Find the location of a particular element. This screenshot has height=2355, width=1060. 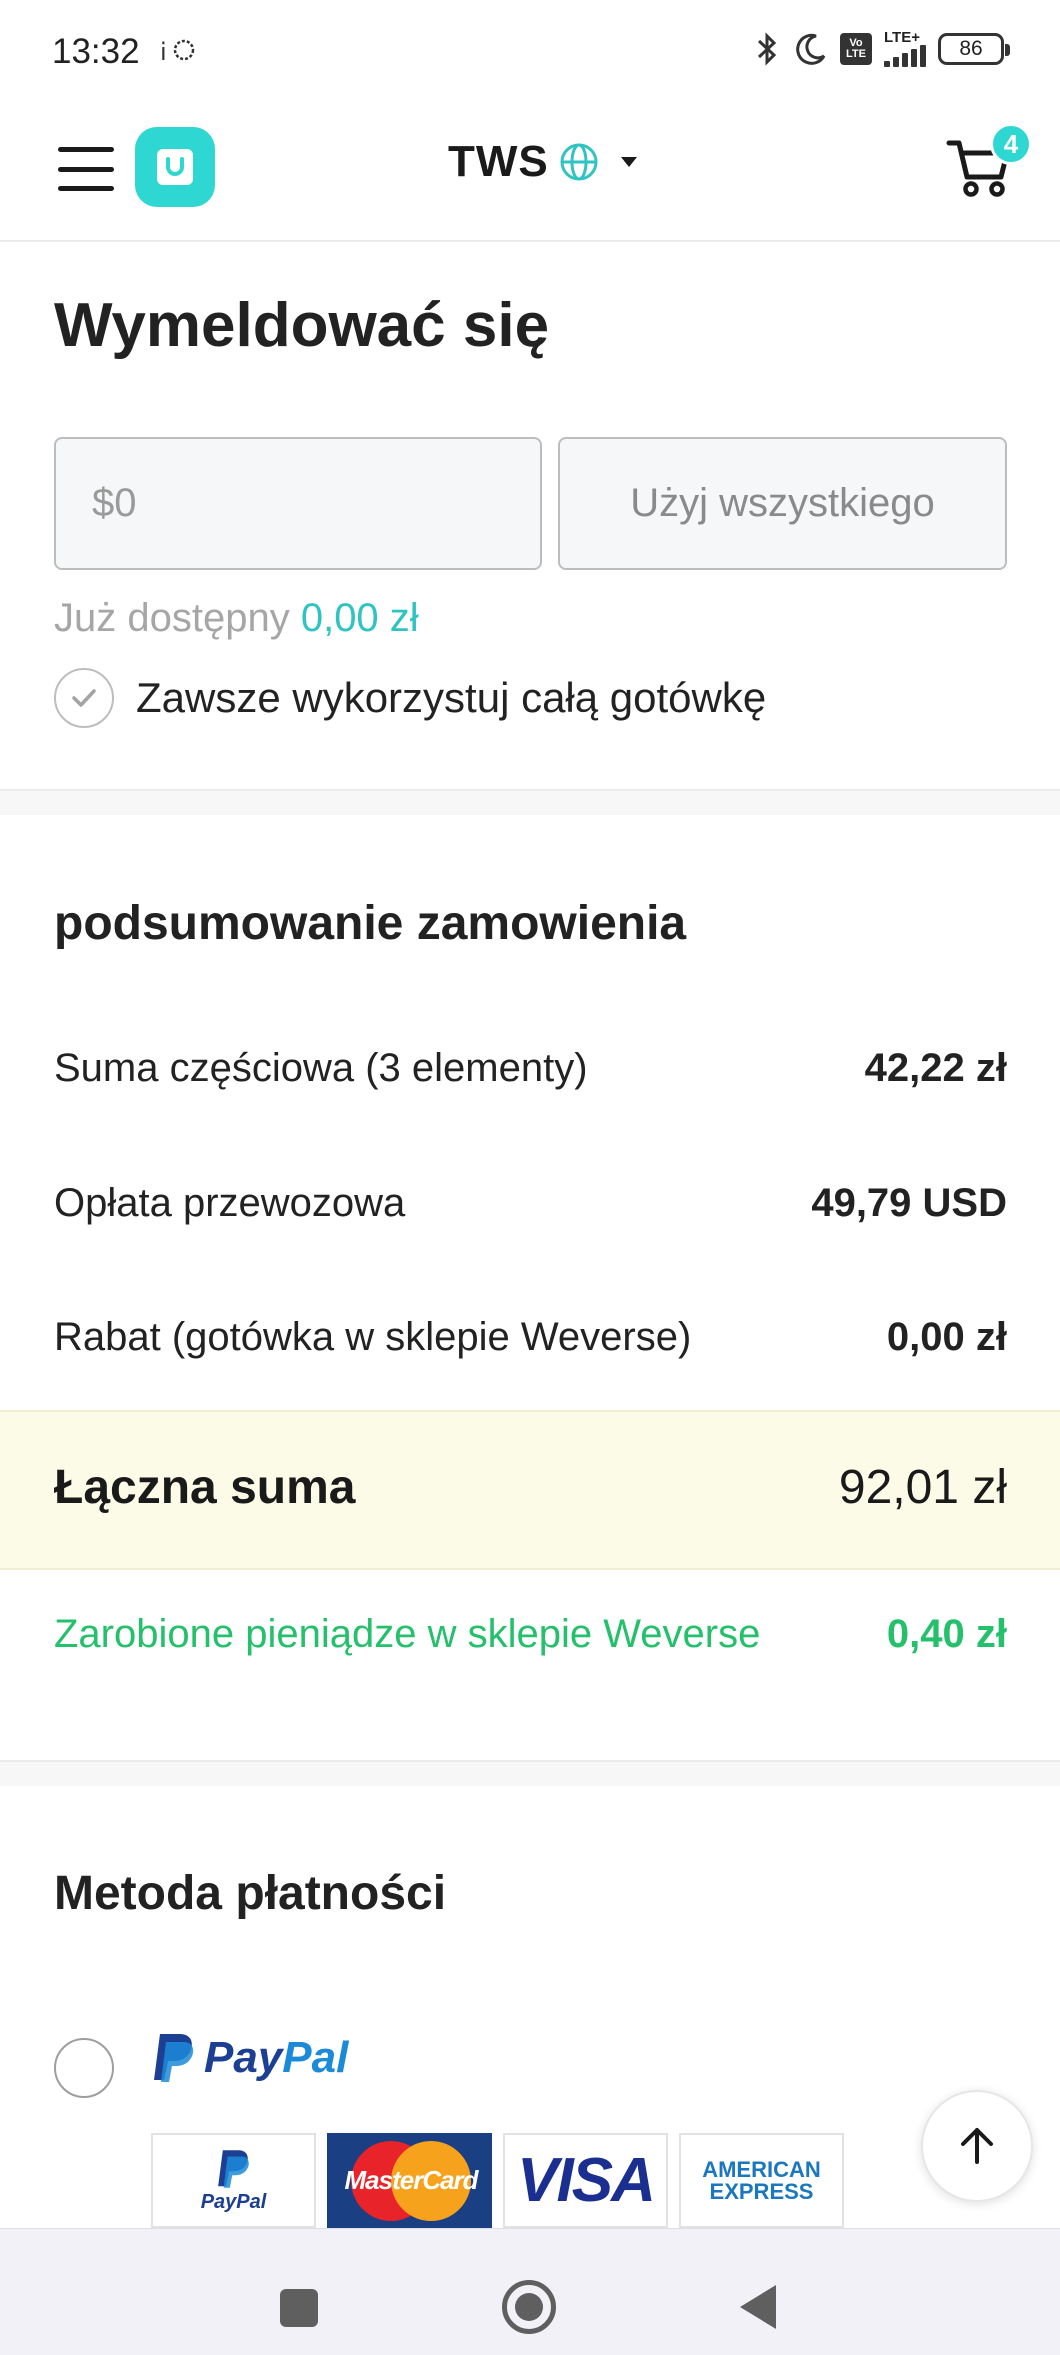

back-button is located at coordinates (758, 2307).